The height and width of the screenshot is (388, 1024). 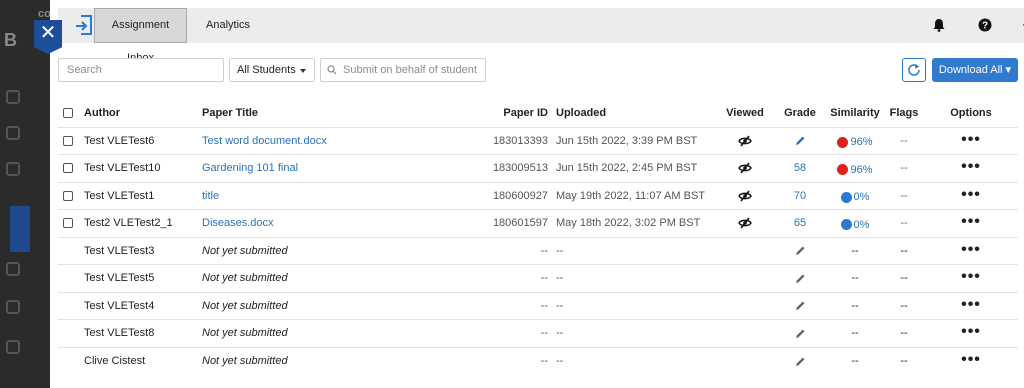 What do you see at coordinates (266, 70) in the screenshot?
I see `student-filter-value: All Students` at bounding box center [266, 70].